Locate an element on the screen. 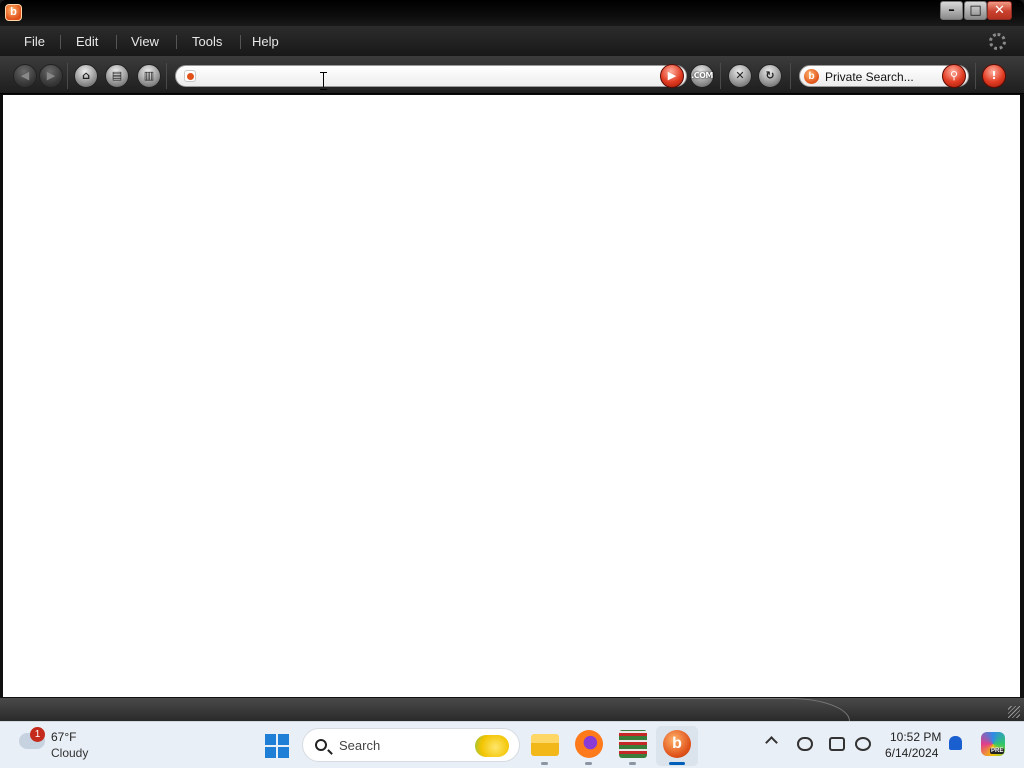 The image size is (1024, 768). text-cursor-icon is located at coordinates (323, 81).